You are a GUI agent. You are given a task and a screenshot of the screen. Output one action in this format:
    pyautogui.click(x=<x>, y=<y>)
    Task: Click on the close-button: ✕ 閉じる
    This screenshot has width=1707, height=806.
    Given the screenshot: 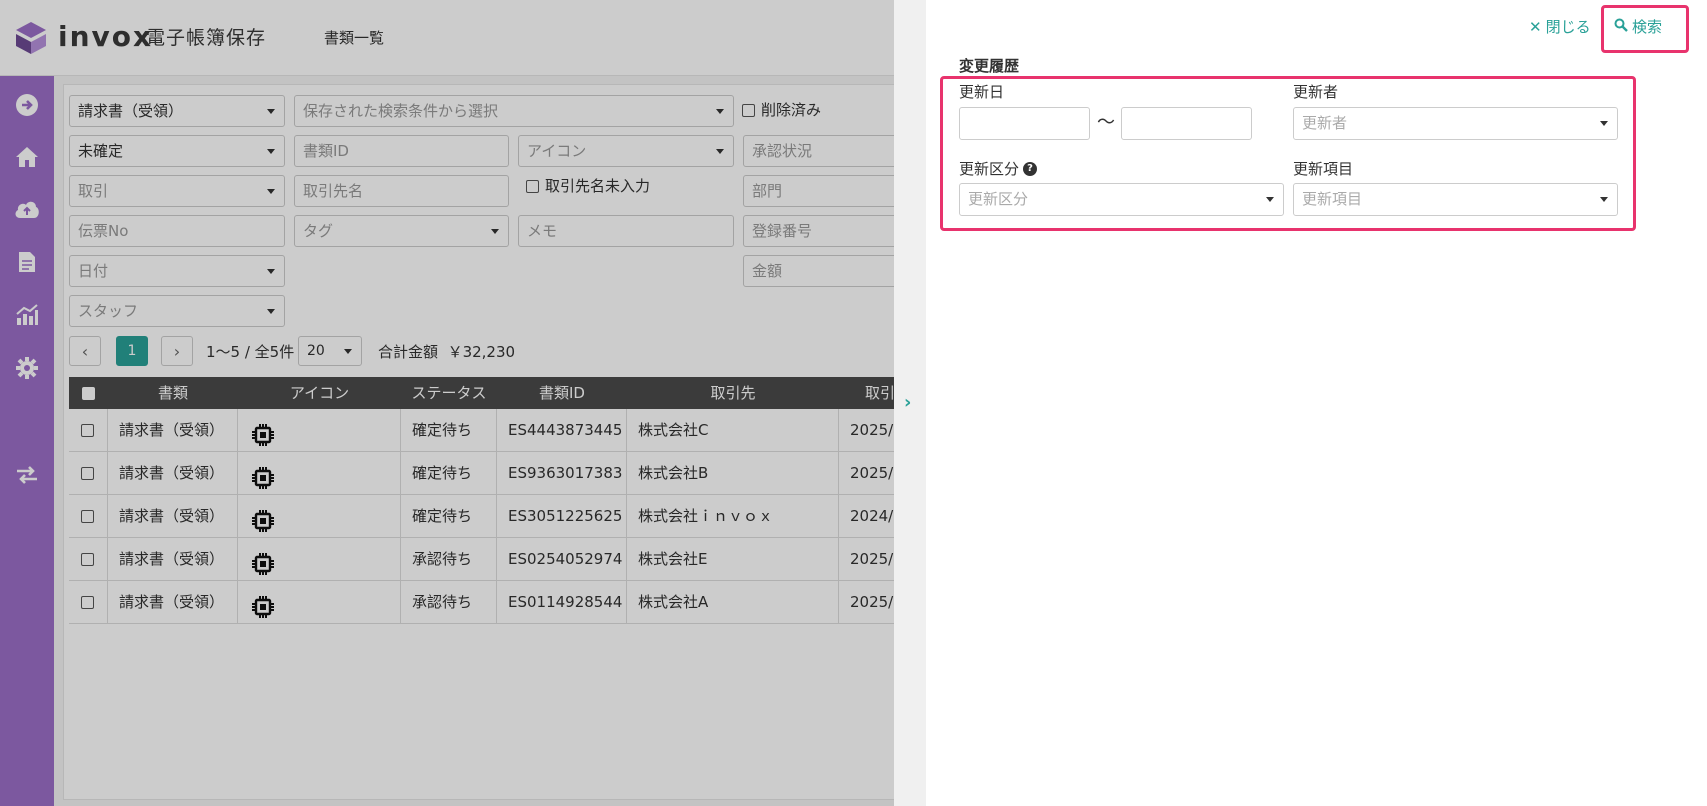 What is the action you would take?
    pyautogui.click(x=1560, y=27)
    